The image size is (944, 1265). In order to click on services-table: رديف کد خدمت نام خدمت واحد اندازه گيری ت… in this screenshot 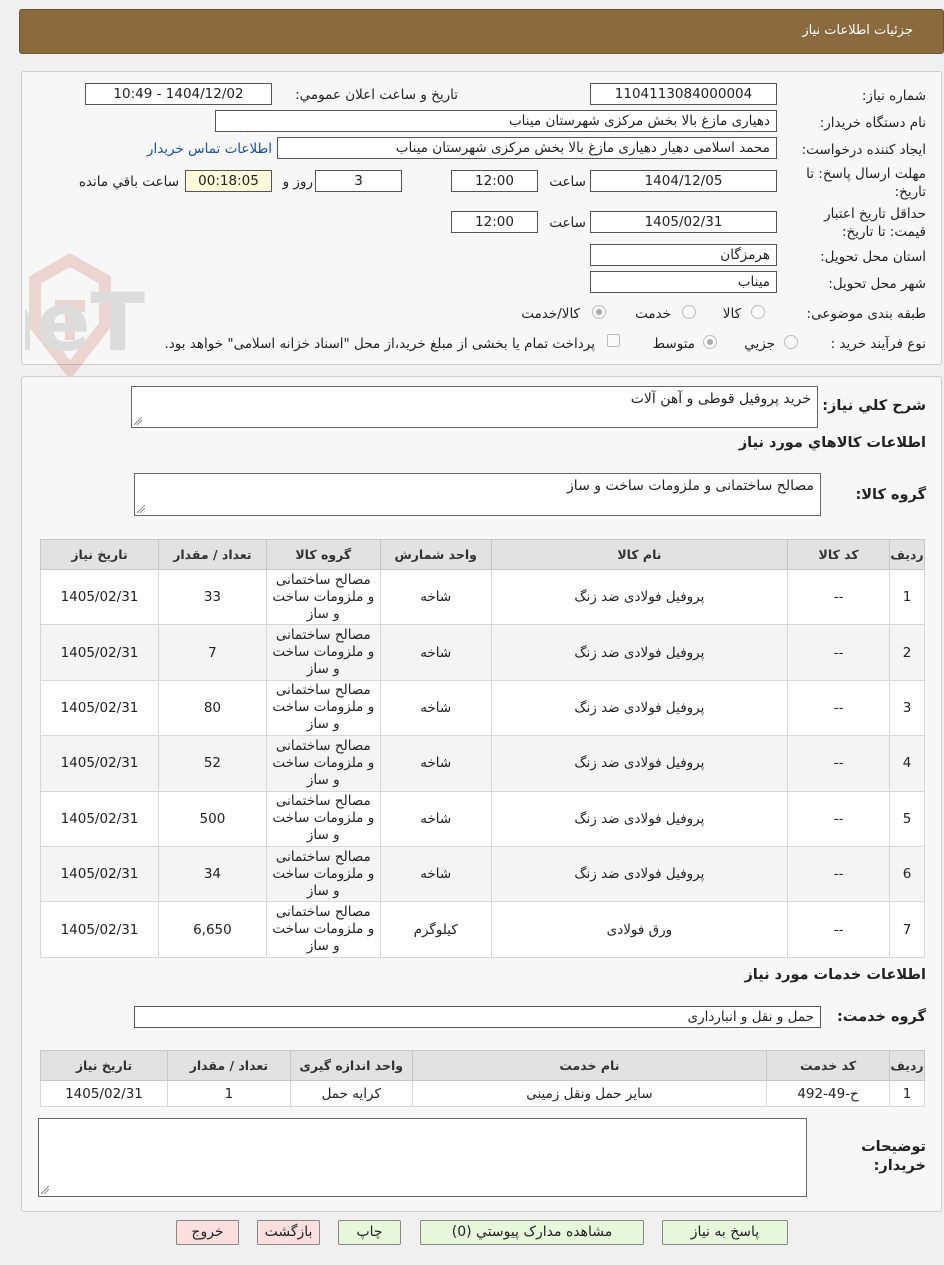, I will do `click(482, 1078)`.